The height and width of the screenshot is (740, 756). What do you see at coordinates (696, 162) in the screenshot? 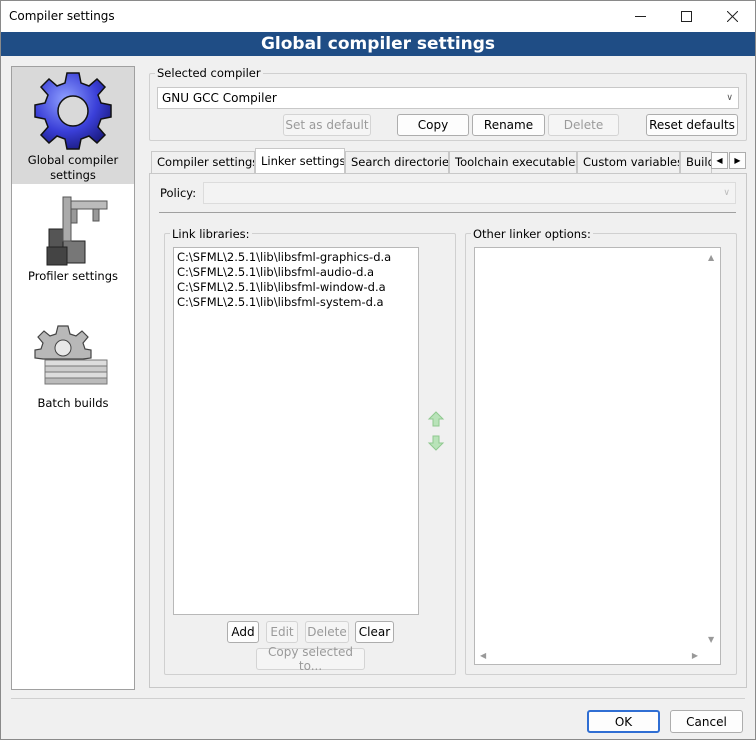
I see `tab-build: Build` at bounding box center [696, 162].